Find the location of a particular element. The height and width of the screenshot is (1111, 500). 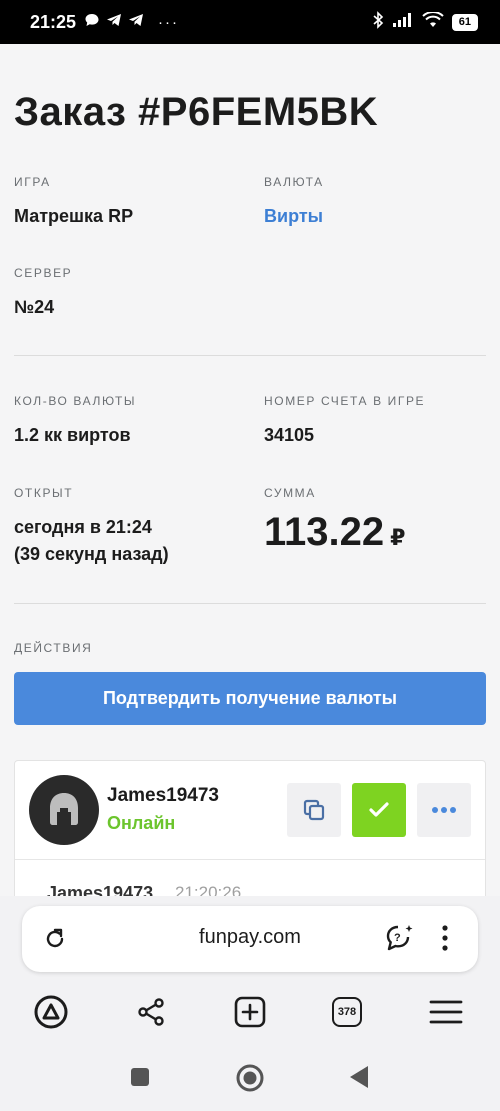

status-time: 21:25 is located at coordinates (53, 21).